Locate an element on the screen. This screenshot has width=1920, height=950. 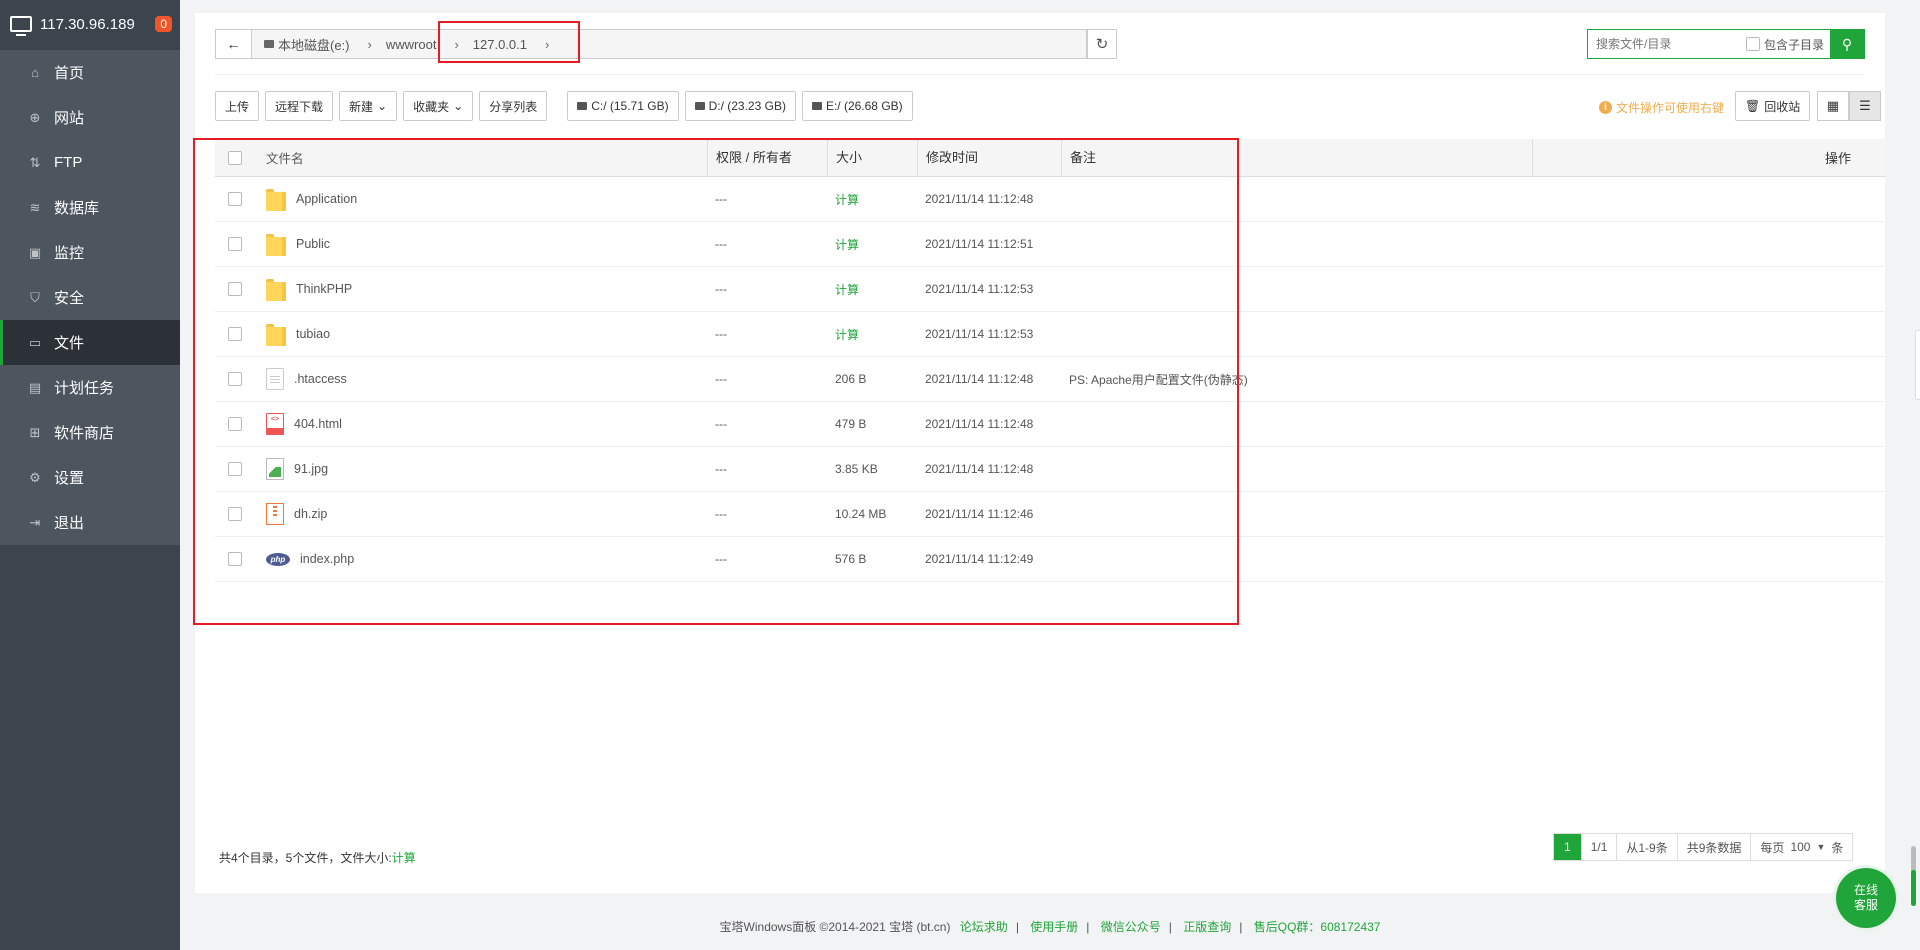
sidebar-item: ⚙ 设置 is located at coordinates (90, 477).